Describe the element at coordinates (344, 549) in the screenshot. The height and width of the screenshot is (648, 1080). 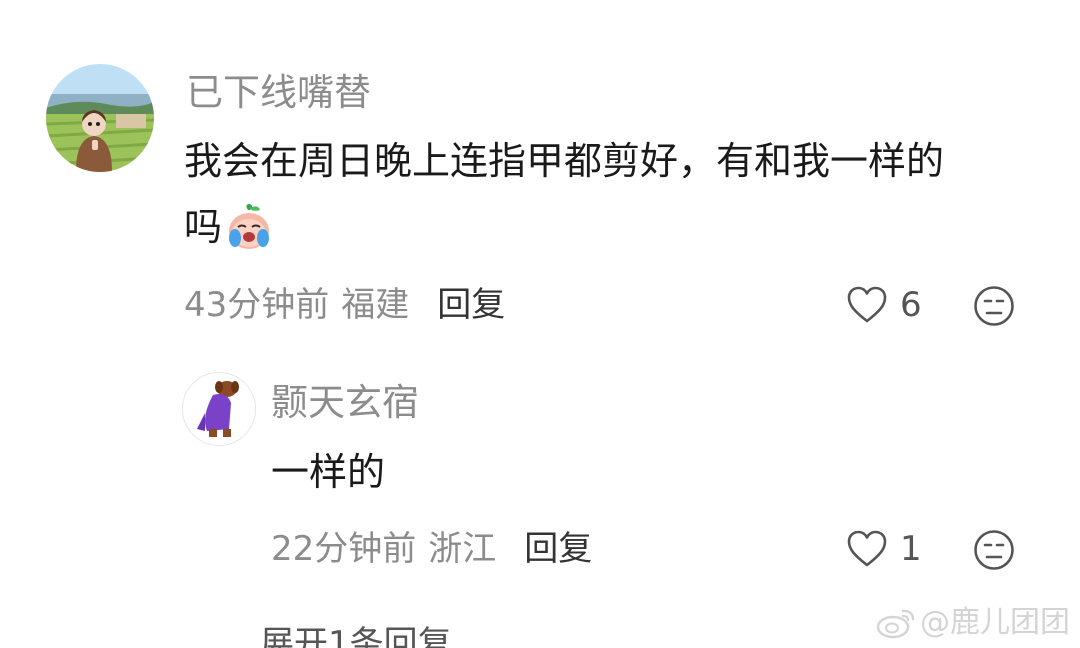
I see `reply-time: 22分钟前` at that location.